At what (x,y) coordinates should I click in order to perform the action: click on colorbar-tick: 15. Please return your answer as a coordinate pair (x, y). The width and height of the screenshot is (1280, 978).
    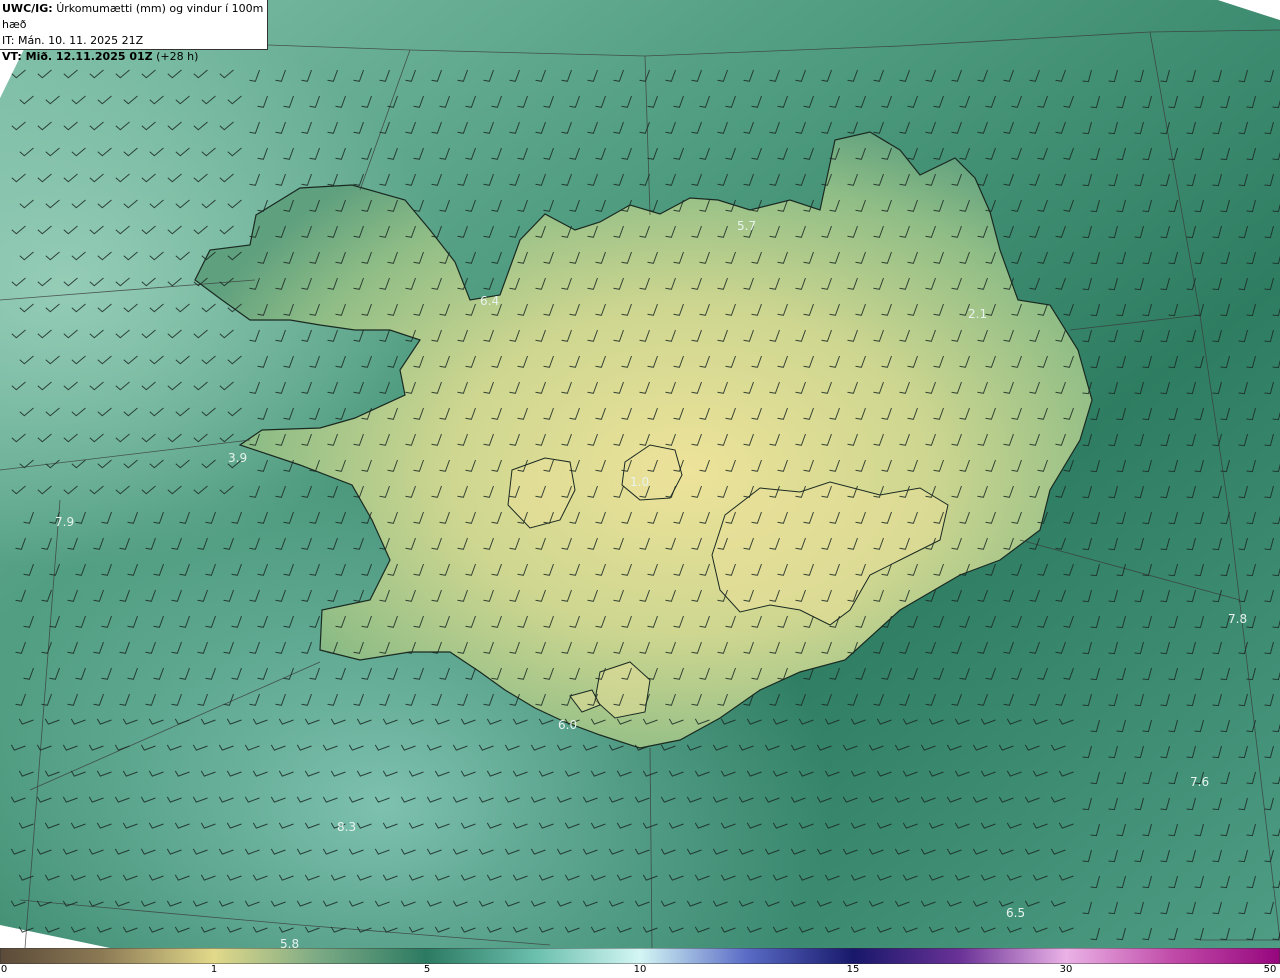
    Looking at the image, I should click on (853, 969).